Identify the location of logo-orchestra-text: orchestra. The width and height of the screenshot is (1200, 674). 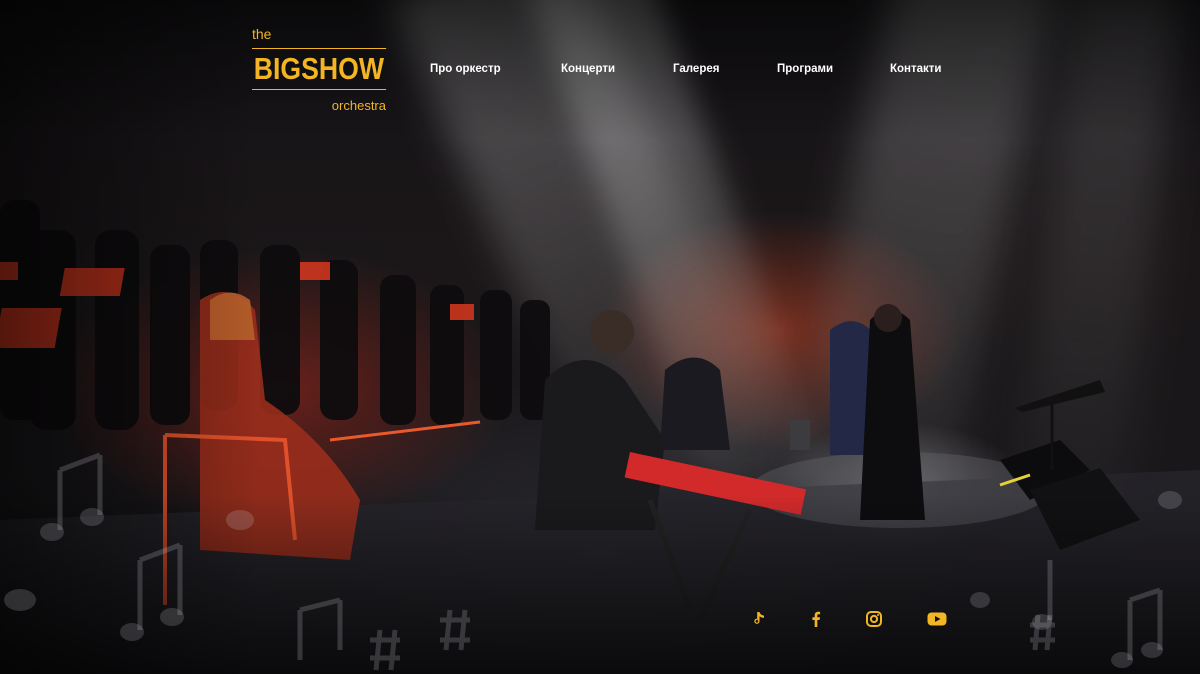
(358, 105).